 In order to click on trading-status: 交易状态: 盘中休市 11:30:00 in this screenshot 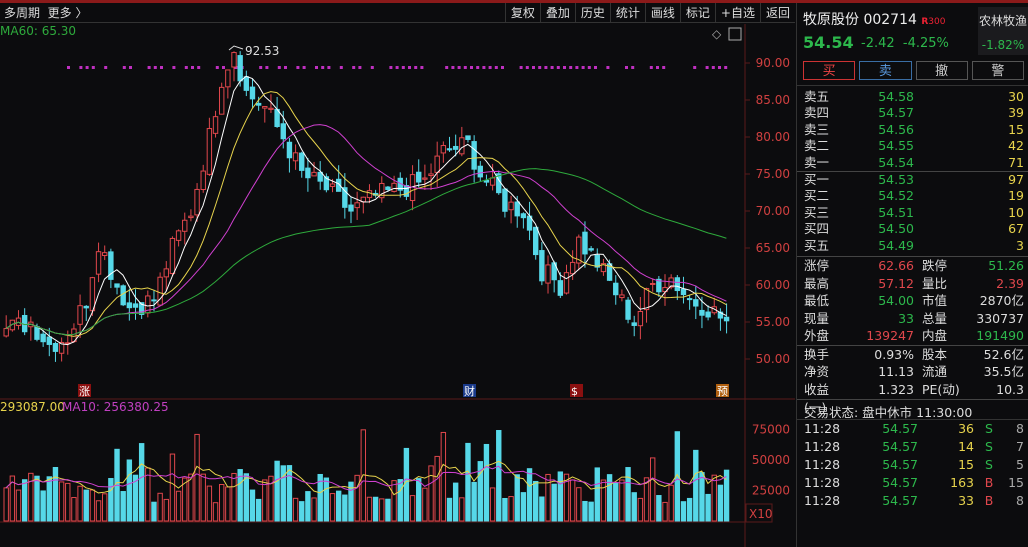, I will do `click(912, 410)`.